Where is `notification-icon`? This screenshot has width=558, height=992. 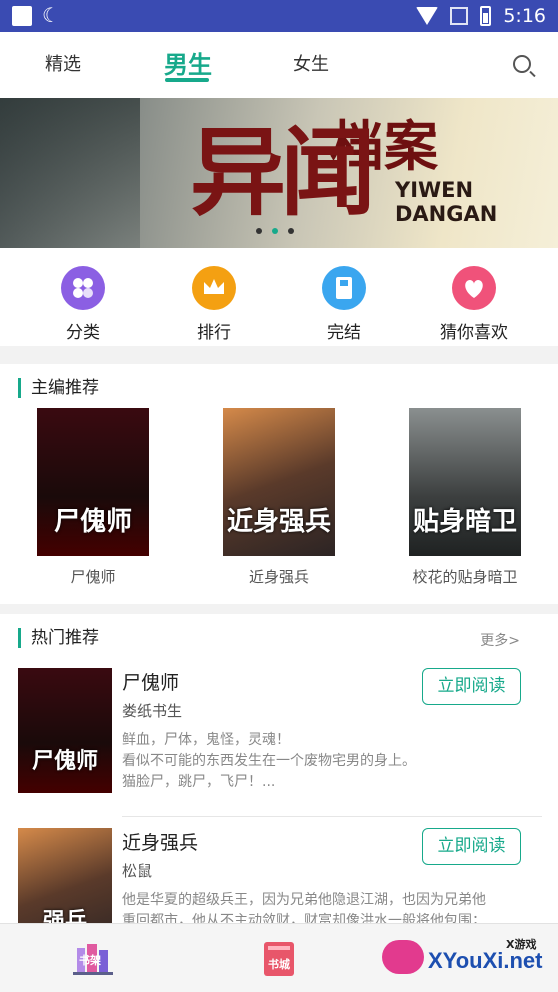 notification-icon is located at coordinates (22, 16).